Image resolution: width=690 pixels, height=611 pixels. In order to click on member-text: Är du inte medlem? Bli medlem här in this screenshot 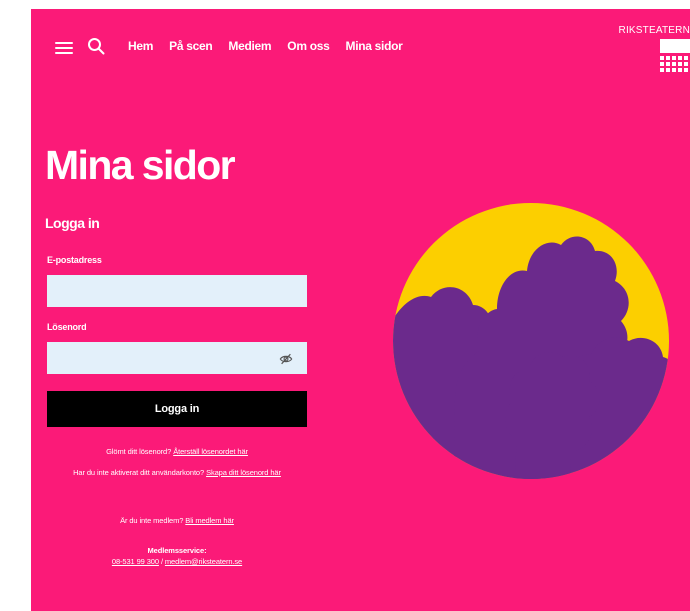, I will do `click(177, 520)`.